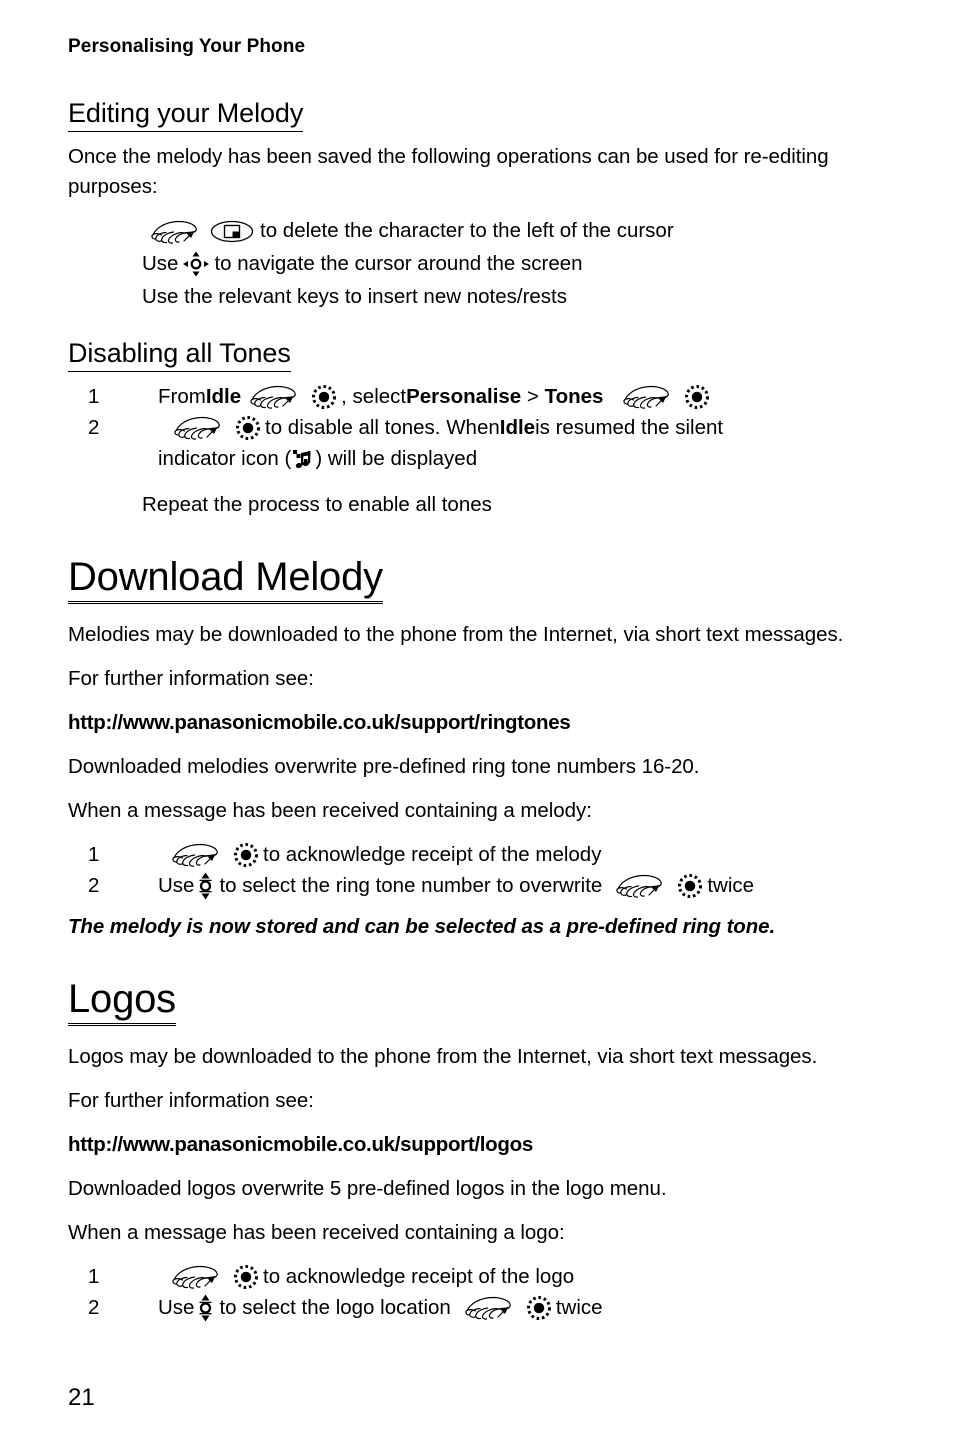 The width and height of the screenshot is (954, 1442). Describe the element at coordinates (122, 1002) in the screenshot. I see `heading-logos: Logos` at that location.